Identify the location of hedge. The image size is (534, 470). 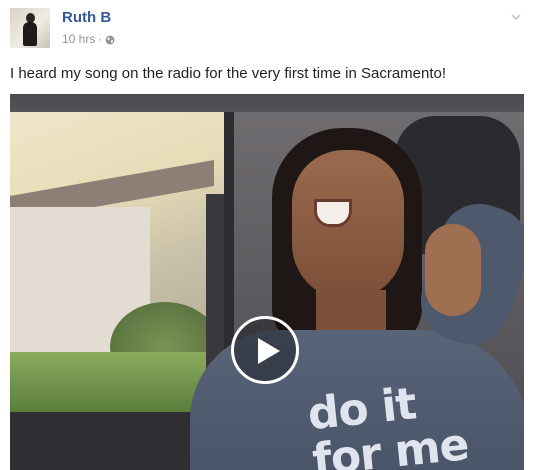
(112, 382).